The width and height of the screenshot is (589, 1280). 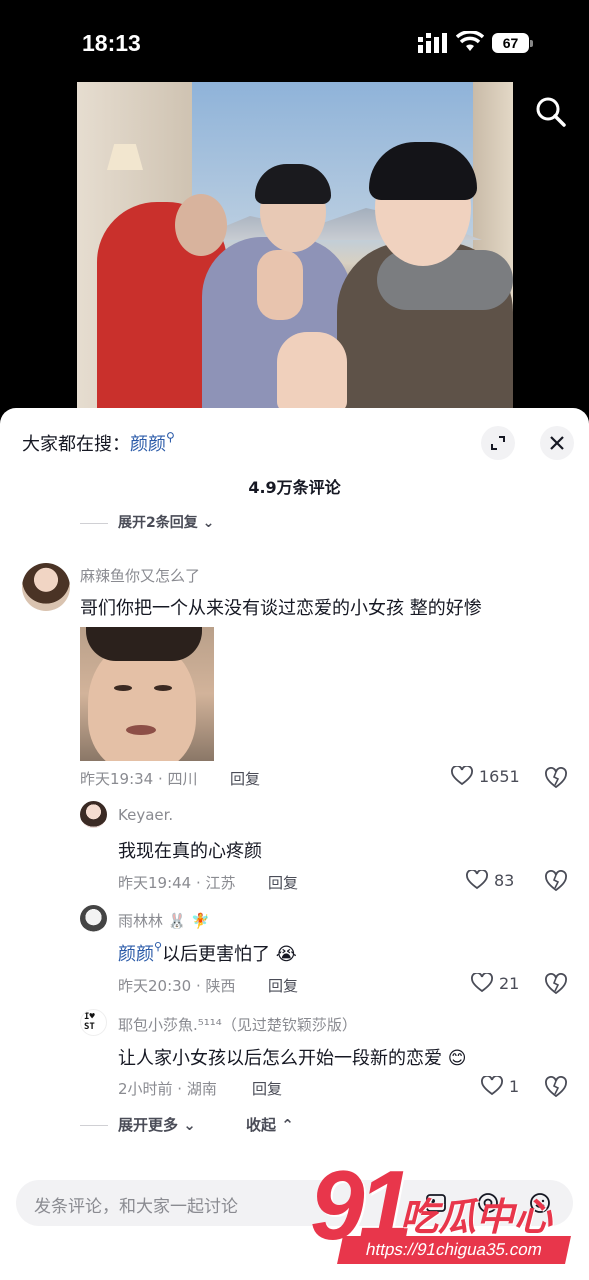 I want to click on reply-meta: 2小时前 · 湖南, so click(x=167, y=1089).